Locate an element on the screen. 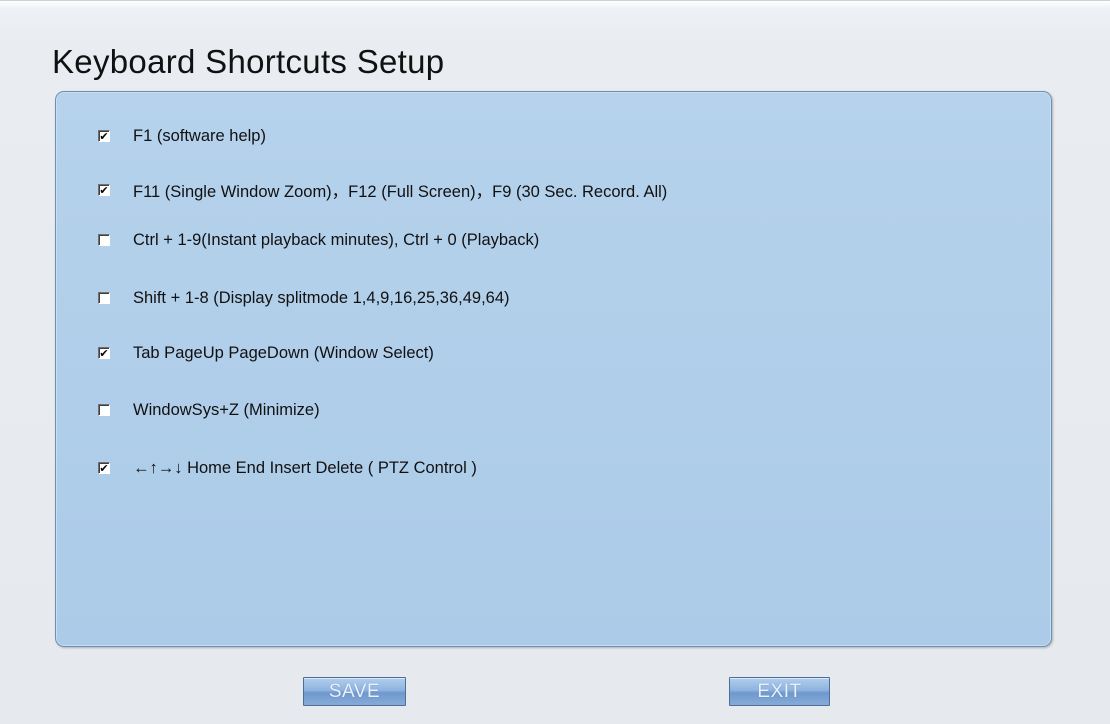 The width and height of the screenshot is (1110, 724). option-row-f1-help: ✔ F1 (software help) is located at coordinates (182, 136).